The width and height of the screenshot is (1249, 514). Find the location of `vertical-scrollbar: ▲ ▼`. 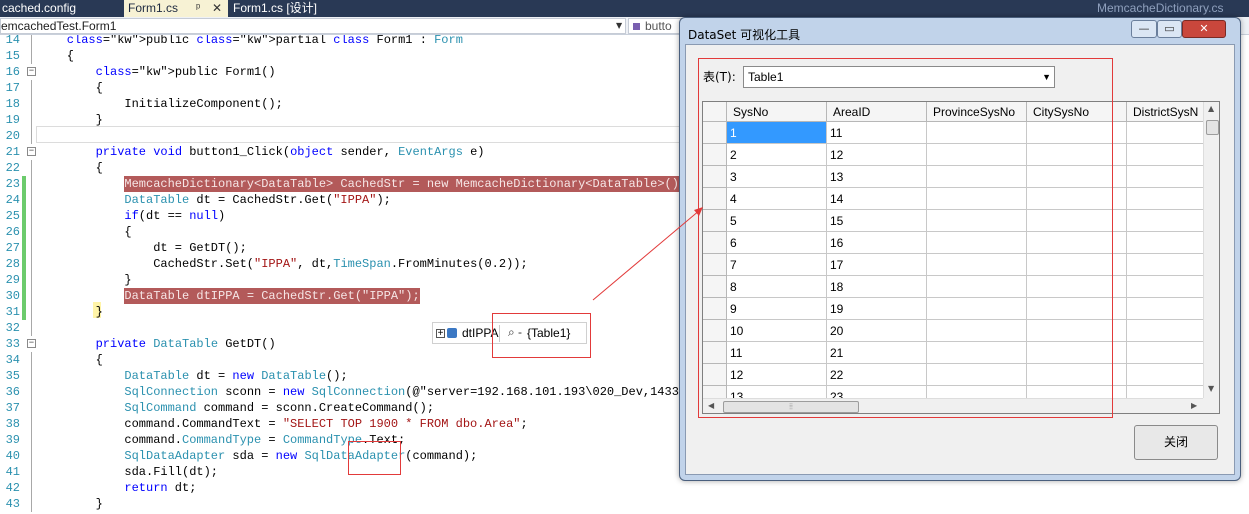

vertical-scrollbar: ▲ ▼ is located at coordinates (1211, 250).